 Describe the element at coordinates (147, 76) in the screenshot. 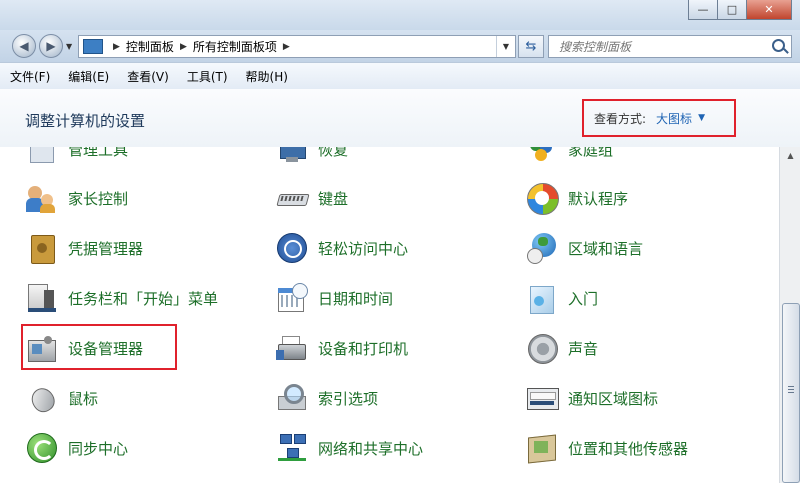

I see `menu-view: 查看(V)` at that location.